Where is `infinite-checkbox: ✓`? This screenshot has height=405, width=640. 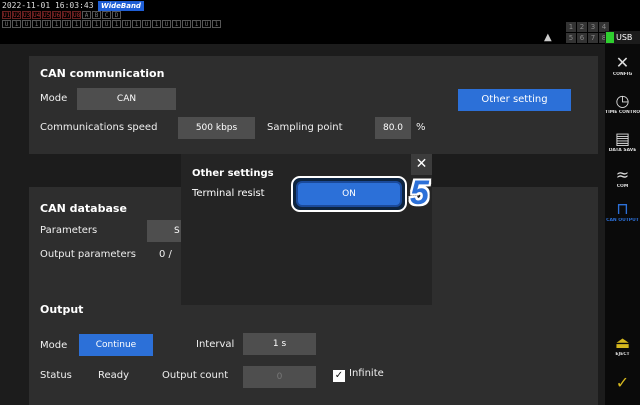
infinite-checkbox: ✓ is located at coordinates (339, 376).